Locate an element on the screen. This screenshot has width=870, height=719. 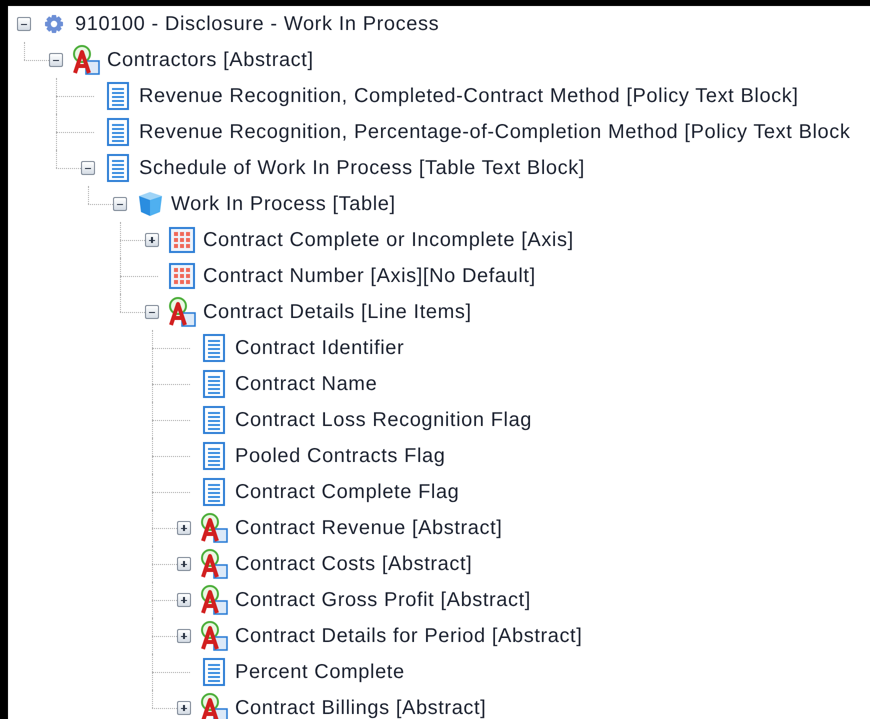
tree-item-label: Contract Details for Period [Abstract] is located at coordinates (408, 636).